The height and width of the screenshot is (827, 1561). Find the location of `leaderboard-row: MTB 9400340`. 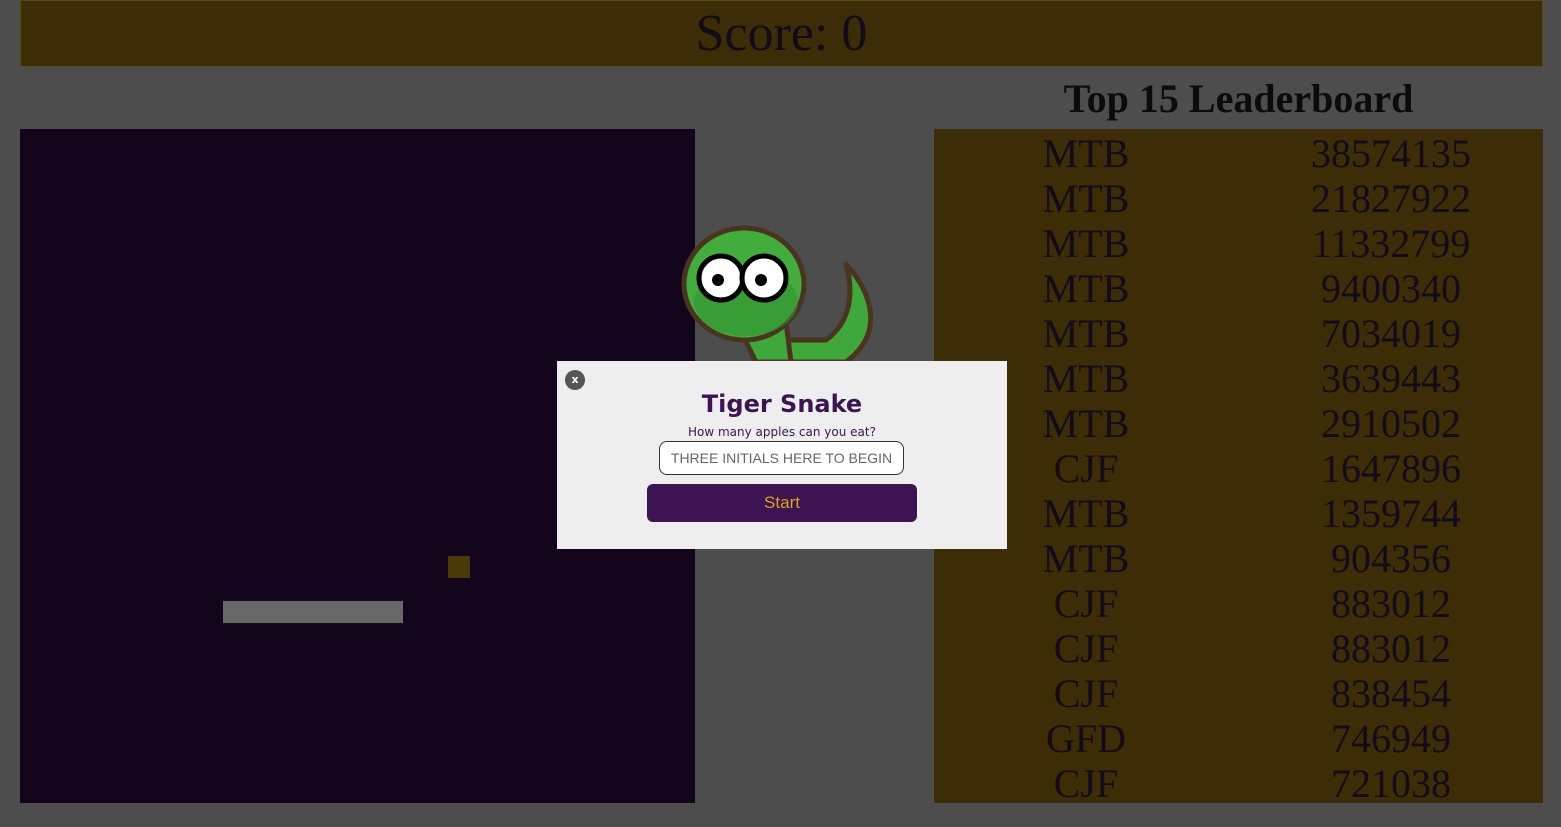

leaderboard-row: MTB 9400340 is located at coordinates (1238, 288).